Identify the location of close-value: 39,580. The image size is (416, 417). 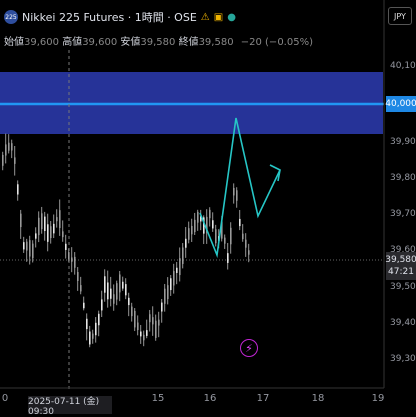
(216, 42).